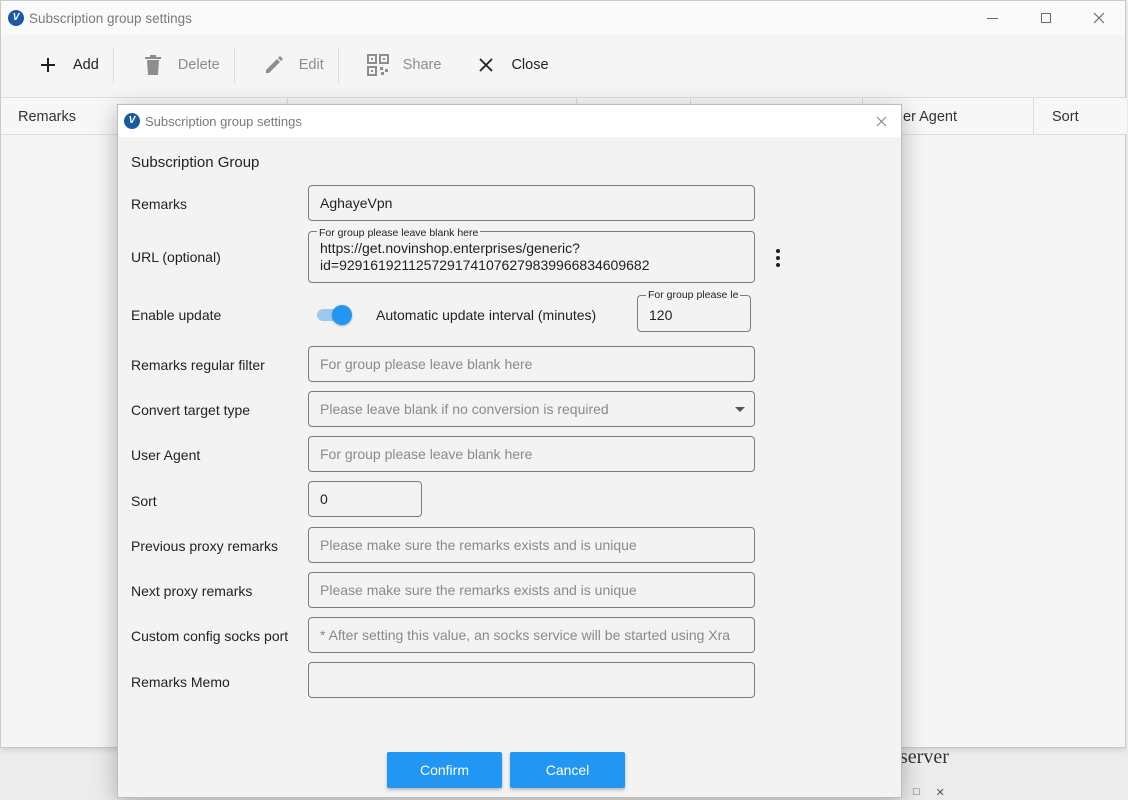 The height and width of the screenshot is (800, 1128). What do you see at coordinates (195, 162) in the screenshot?
I see `section-title: Subscription Group` at bounding box center [195, 162].